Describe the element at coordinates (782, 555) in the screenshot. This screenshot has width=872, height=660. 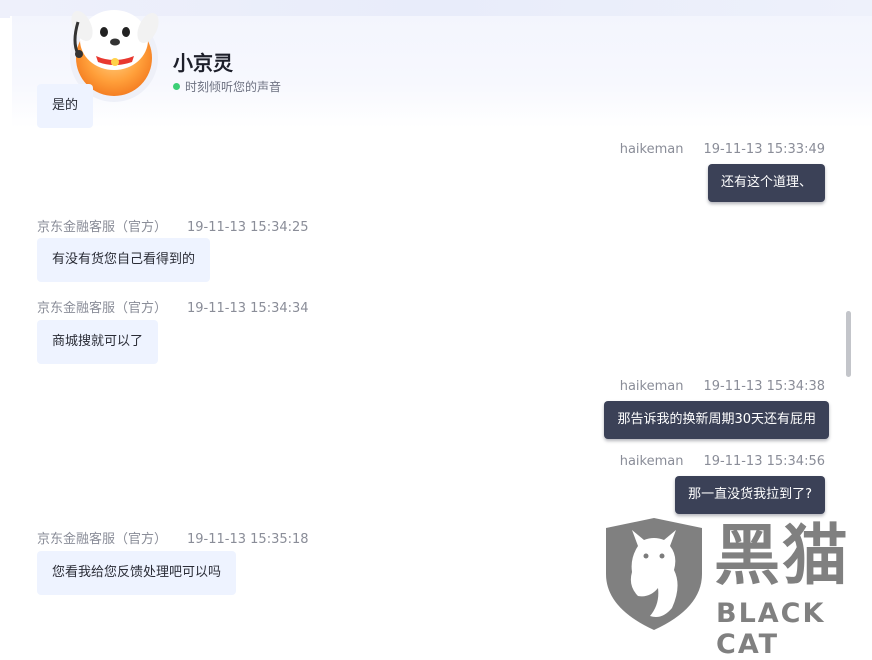
I see `watermark-text-cn: 黑猫` at that location.